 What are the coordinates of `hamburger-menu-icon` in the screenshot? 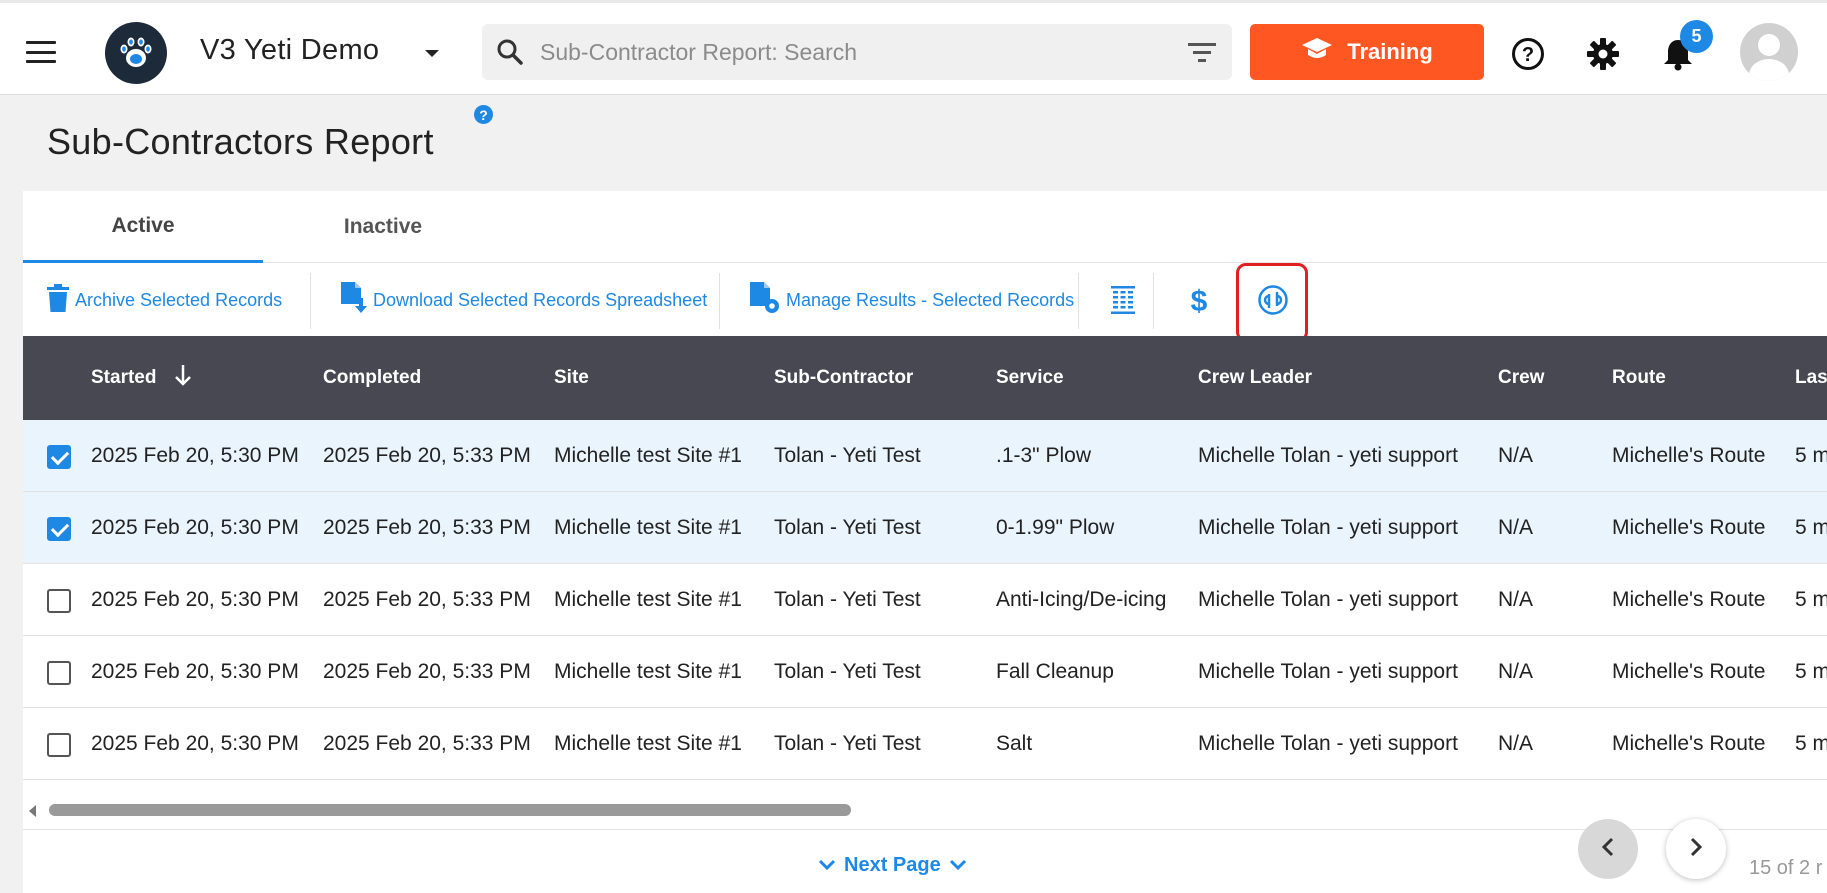 It's located at (41, 52).